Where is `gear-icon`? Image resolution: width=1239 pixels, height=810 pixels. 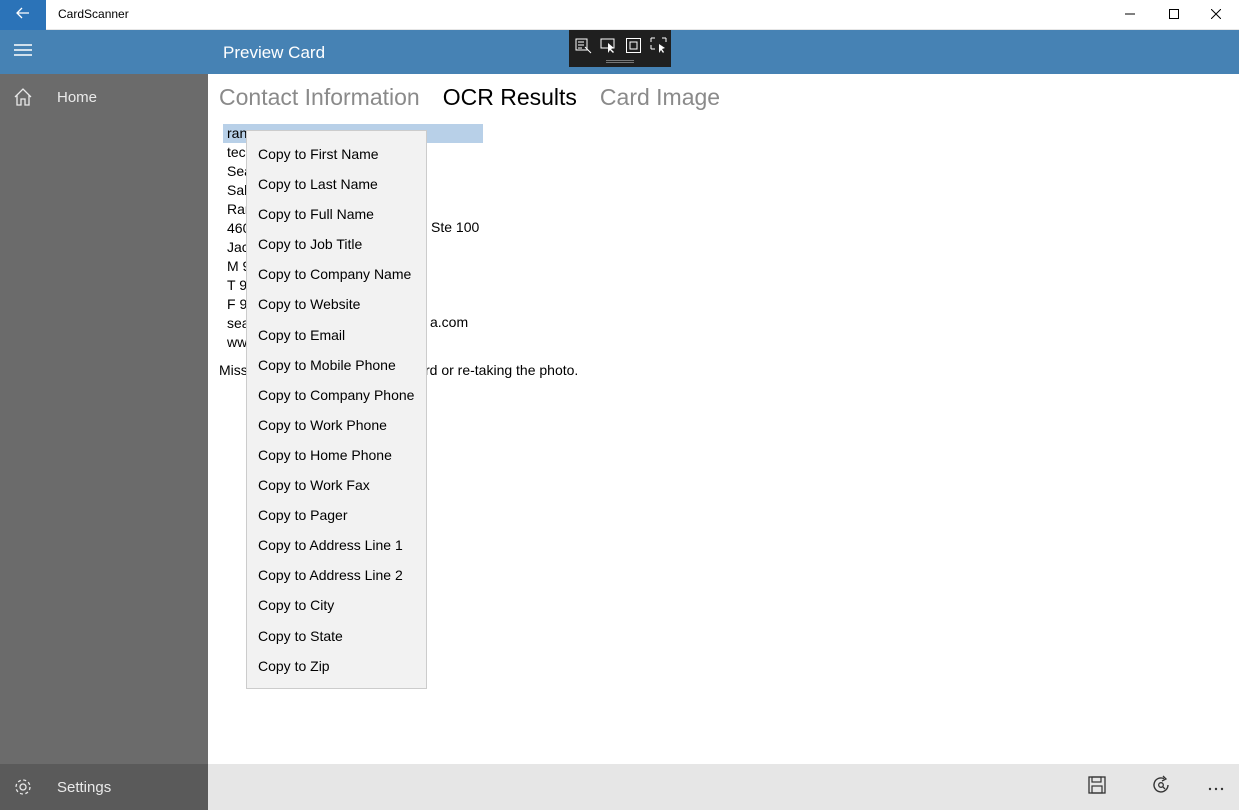 gear-icon is located at coordinates (23, 787).